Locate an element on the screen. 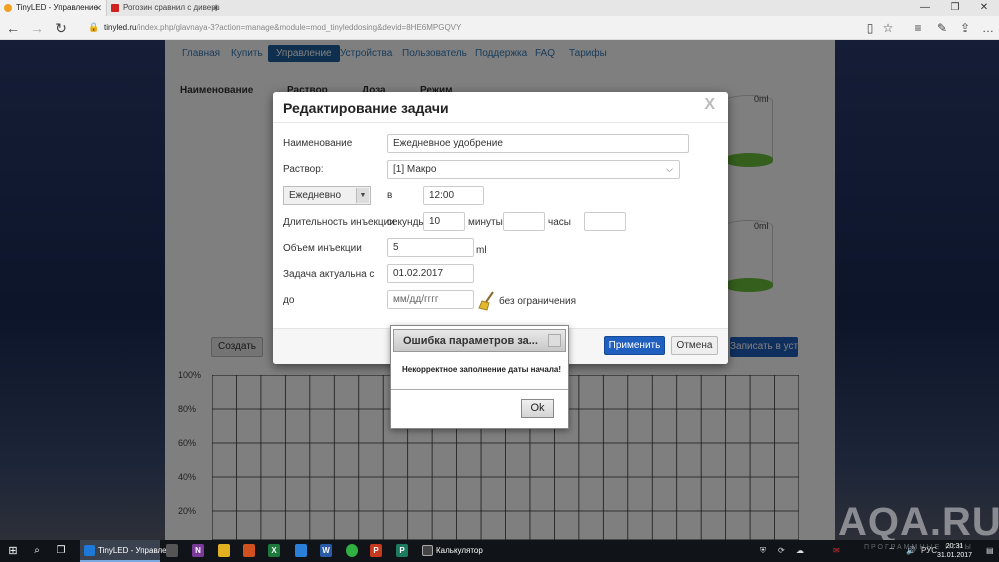 Image resolution: width=999 pixels, height=562 pixels. maximize-button: ❐ is located at coordinates (955, 8).